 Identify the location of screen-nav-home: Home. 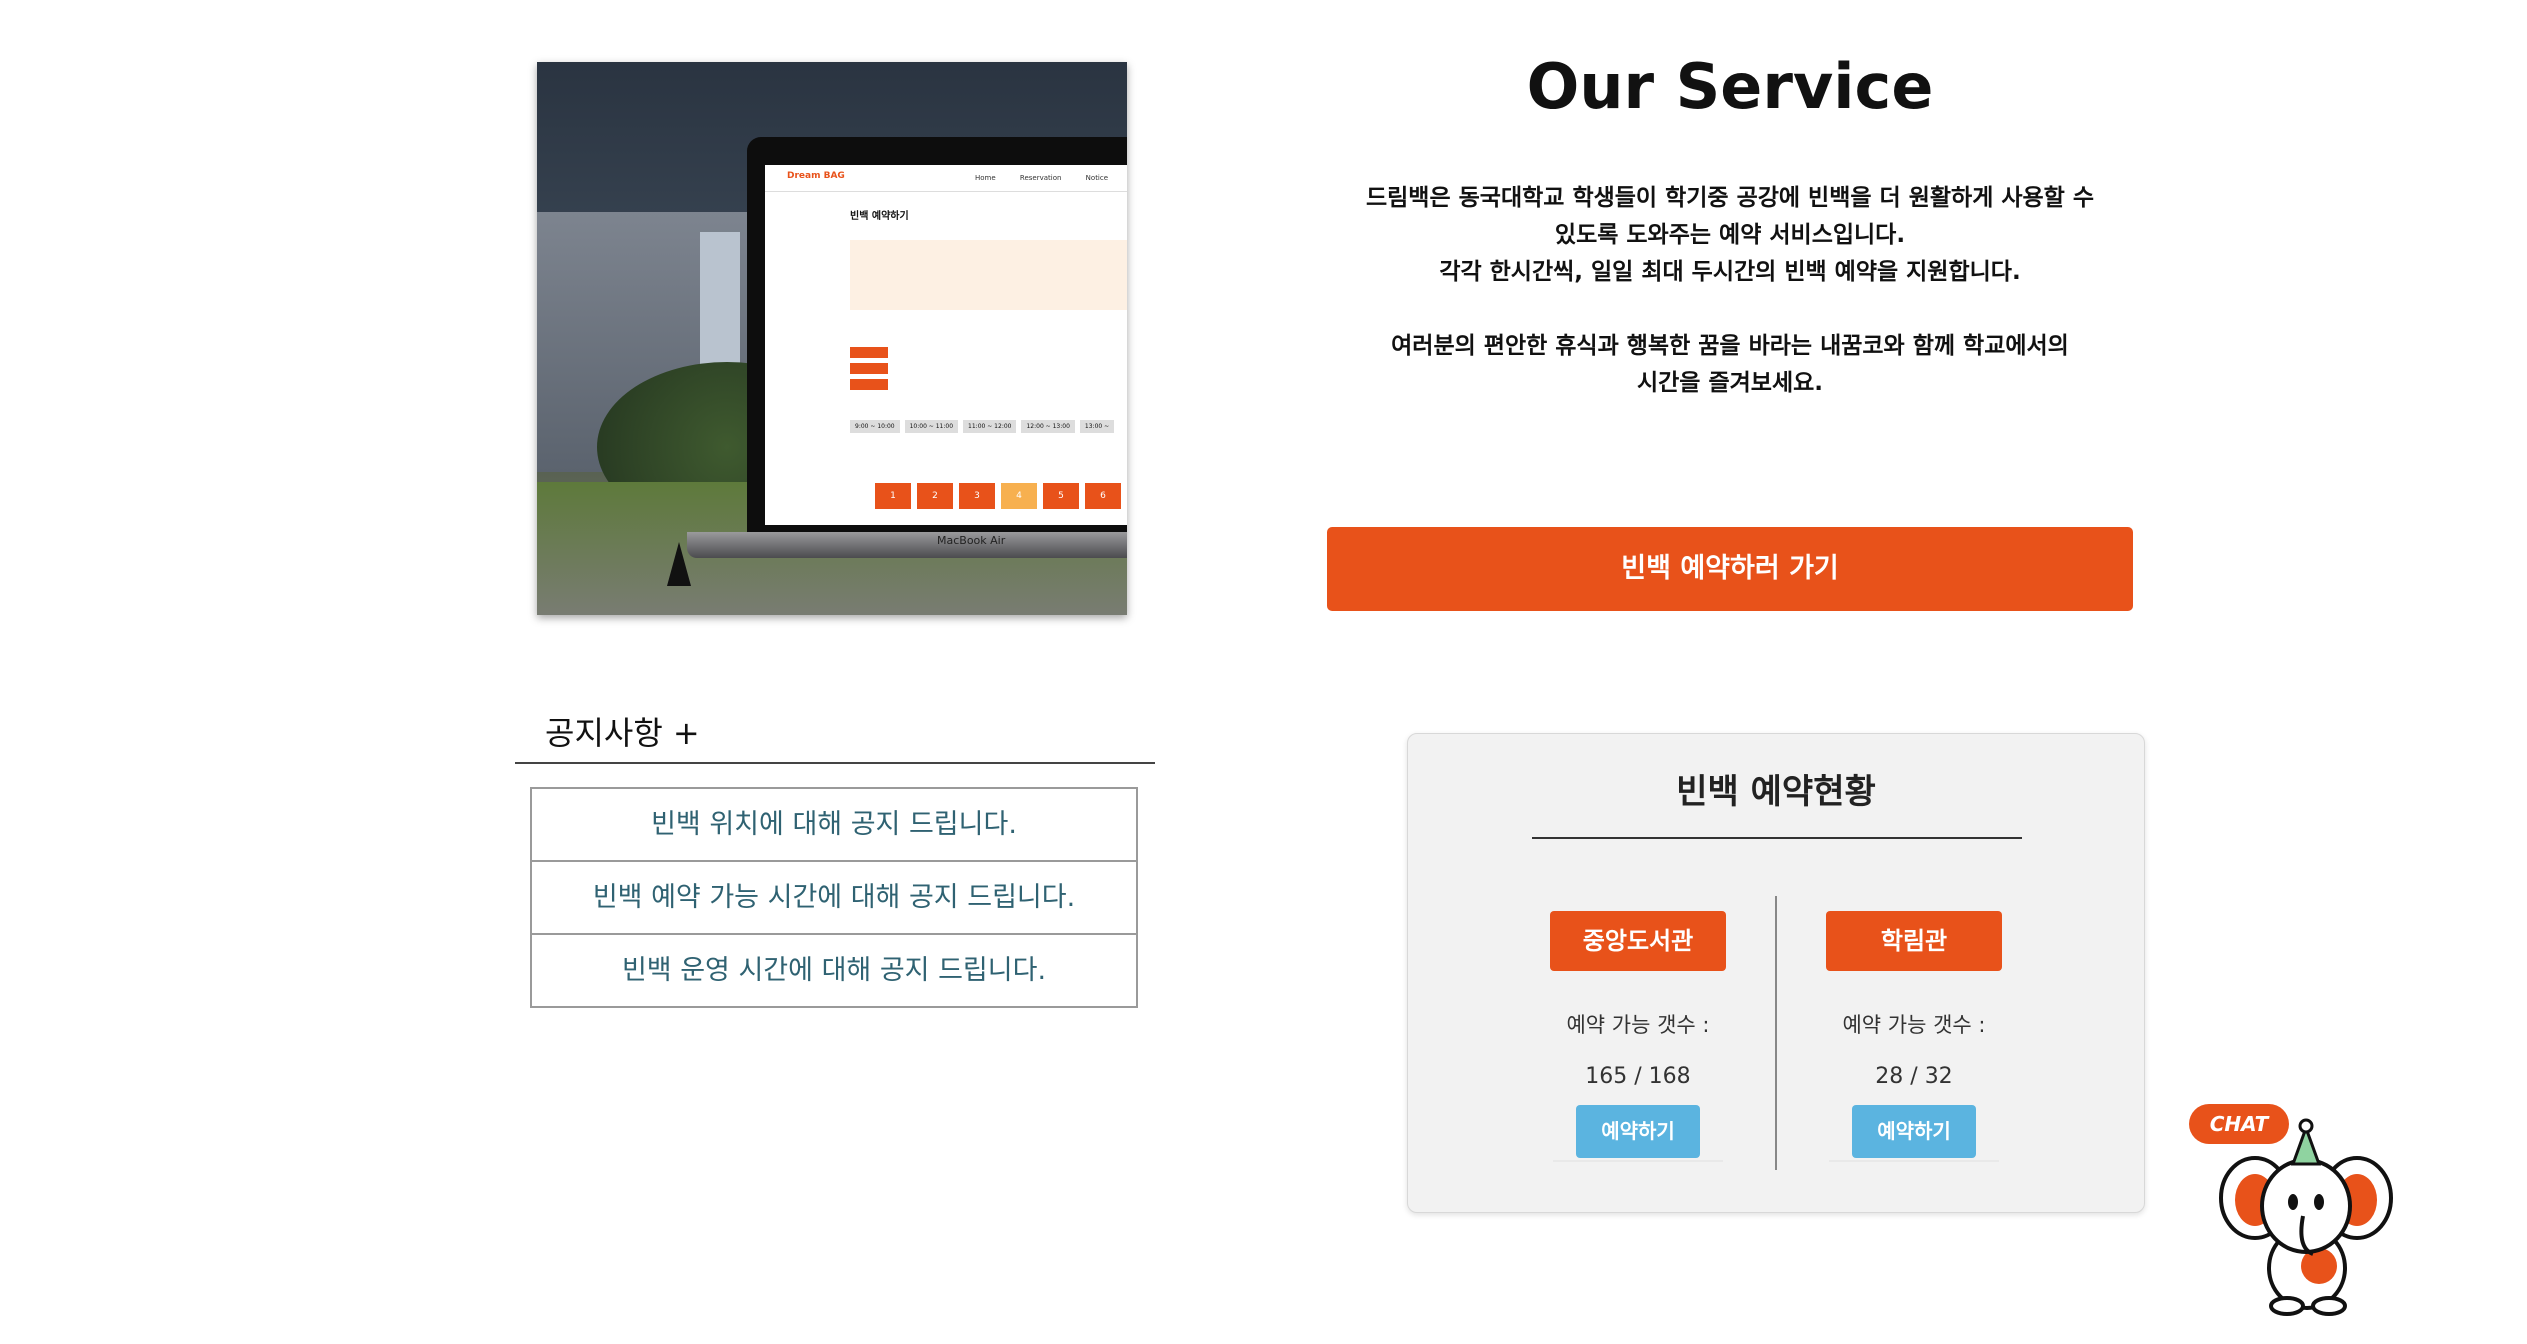
(985, 178).